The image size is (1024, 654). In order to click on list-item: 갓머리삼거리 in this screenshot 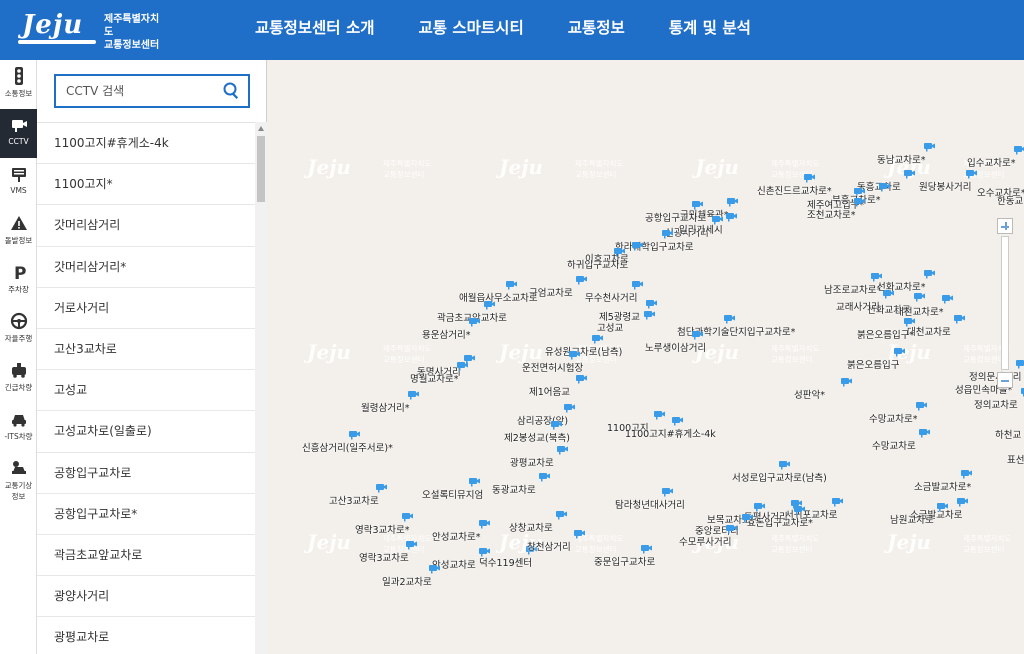, I will do `click(146, 226)`.